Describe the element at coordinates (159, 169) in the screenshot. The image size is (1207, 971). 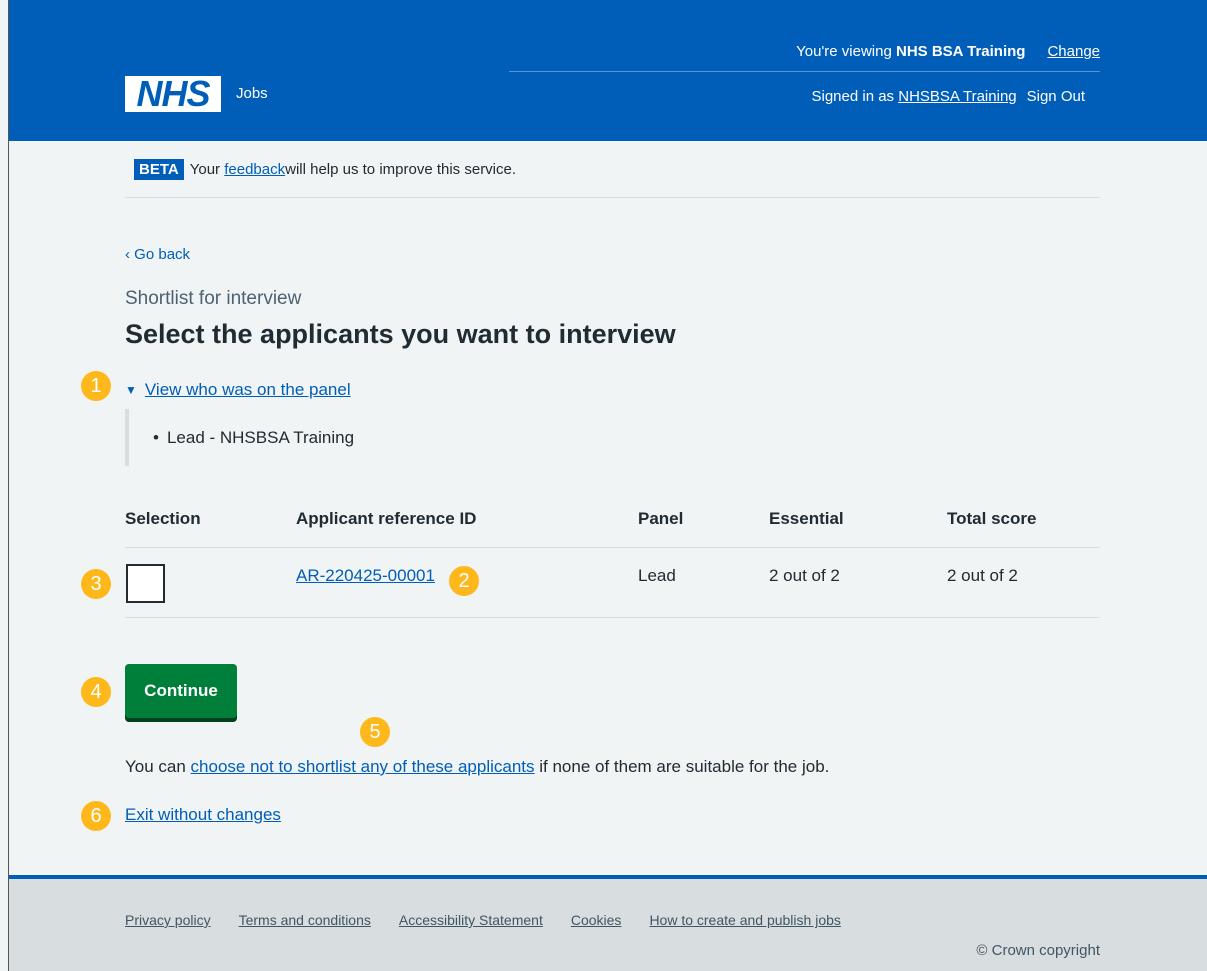
I see `beta-tag: BETA` at that location.